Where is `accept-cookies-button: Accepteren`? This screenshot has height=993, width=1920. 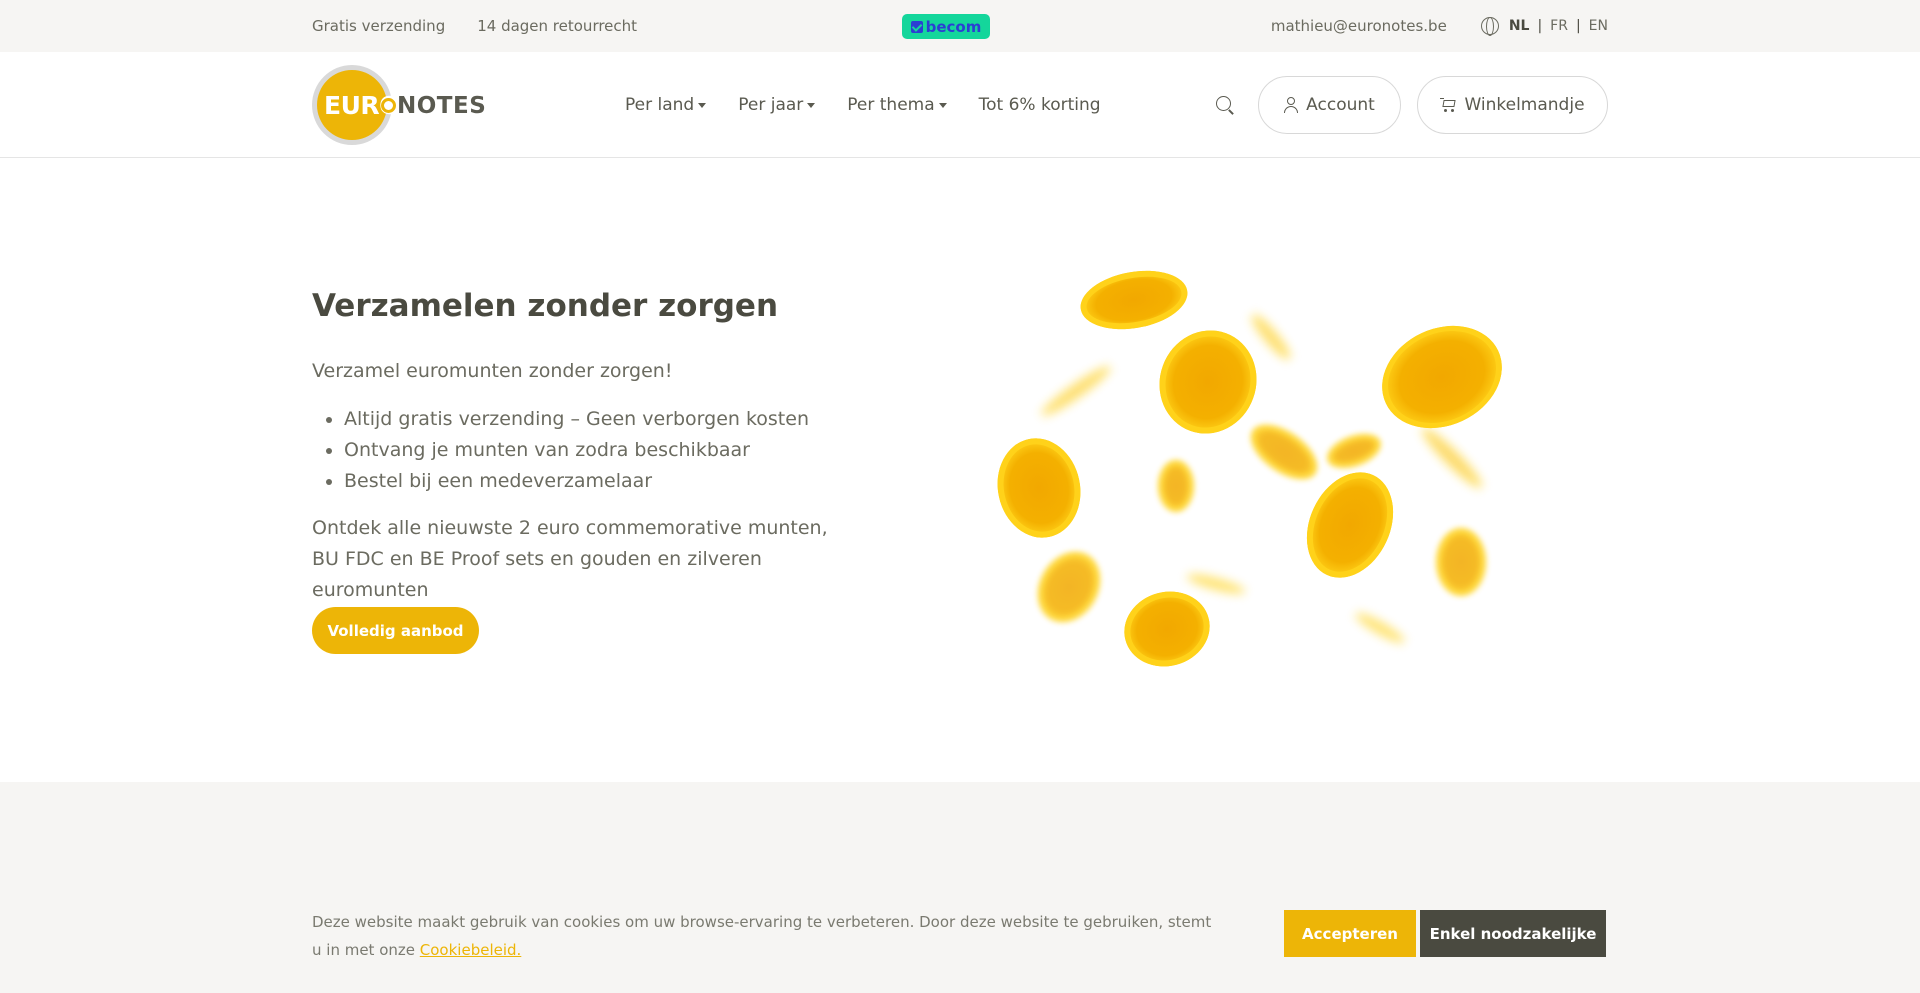 accept-cookies-button: Accepteren is located at coordinates (1350, 933).